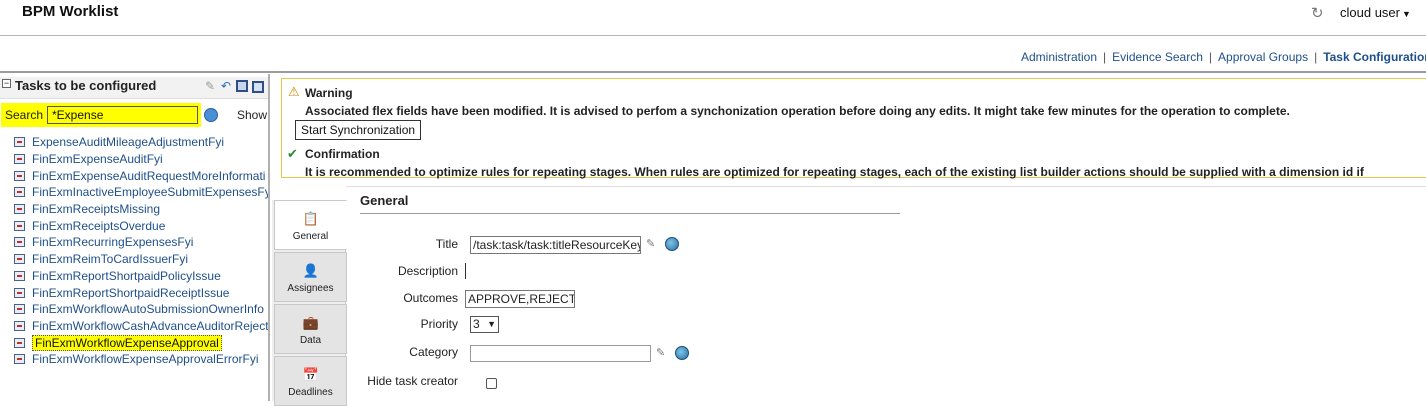  What do you see at coordinates (310, 288) in the screenshot?
I see `tab-label: Assignees` at bounding box center [310, 288].